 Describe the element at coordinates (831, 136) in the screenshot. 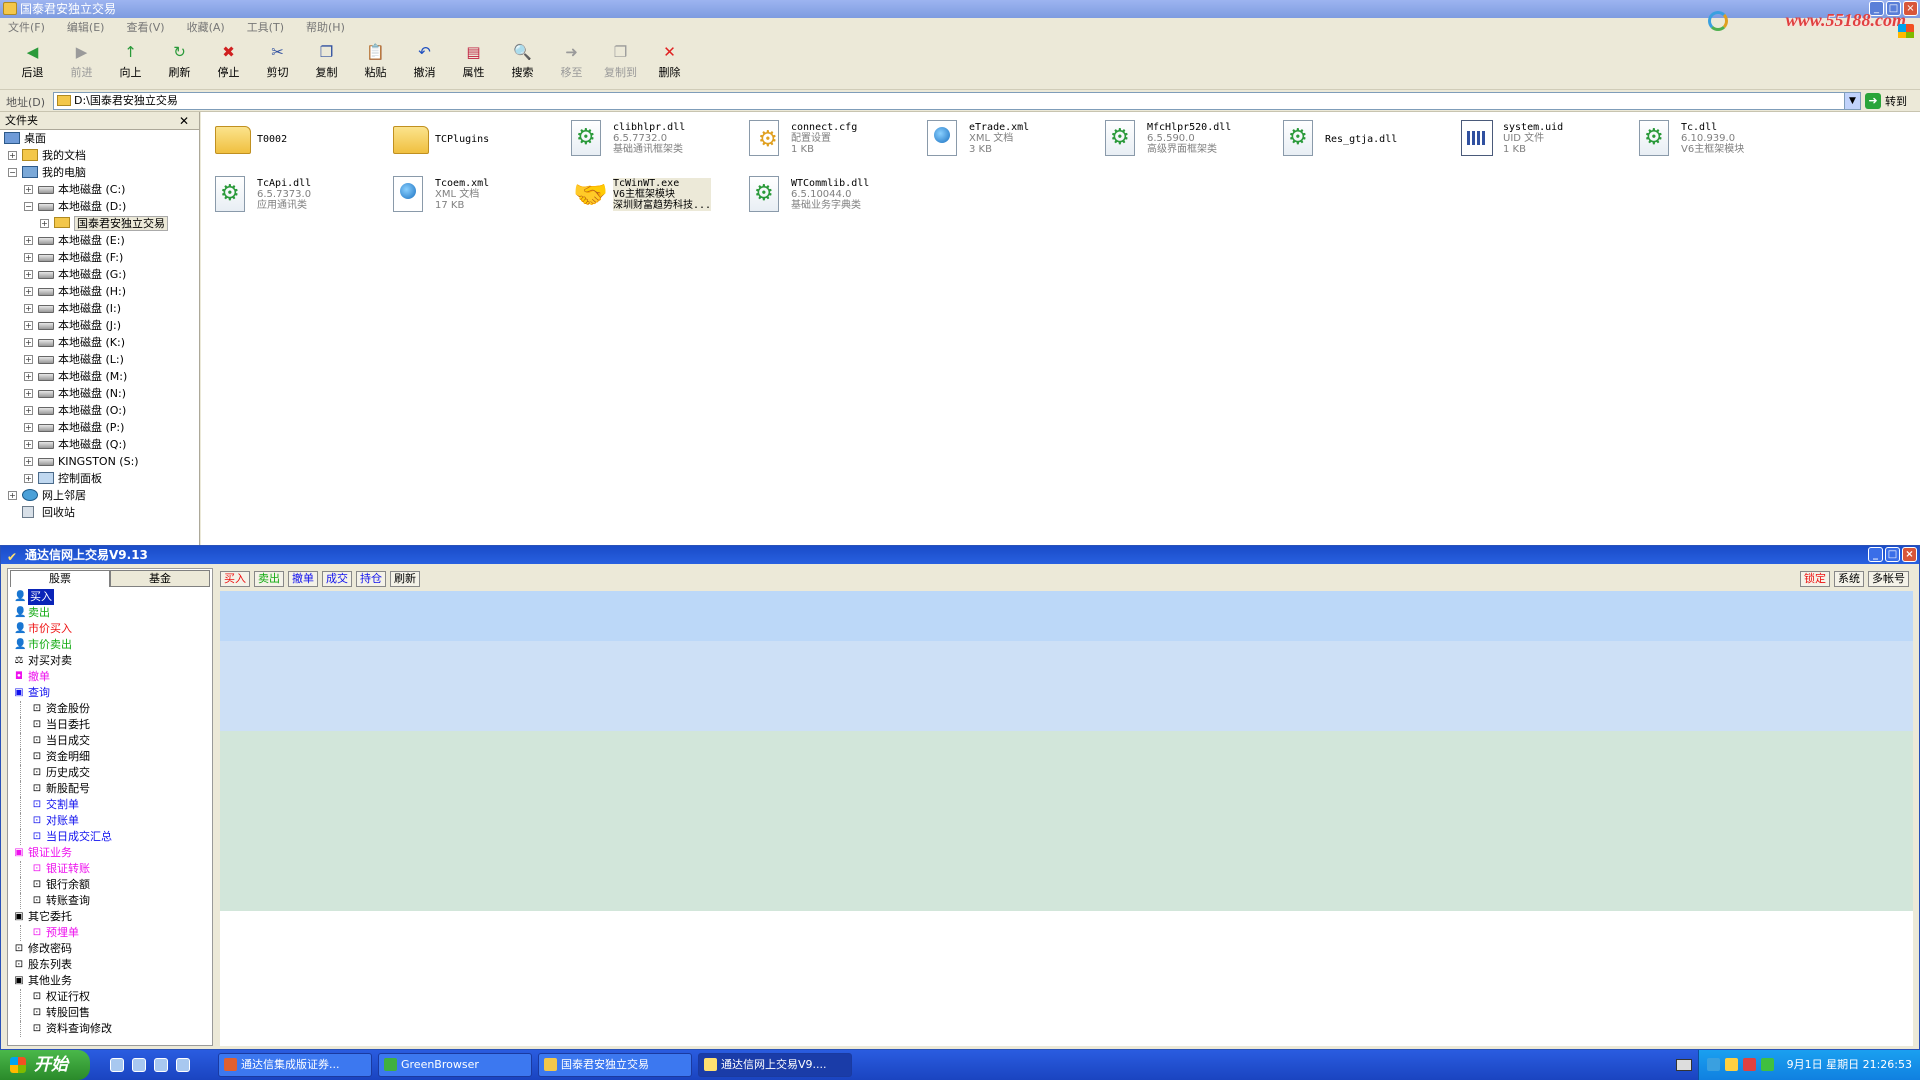

I see `file-item: connect.cfg配置设置1 KB` at that location.